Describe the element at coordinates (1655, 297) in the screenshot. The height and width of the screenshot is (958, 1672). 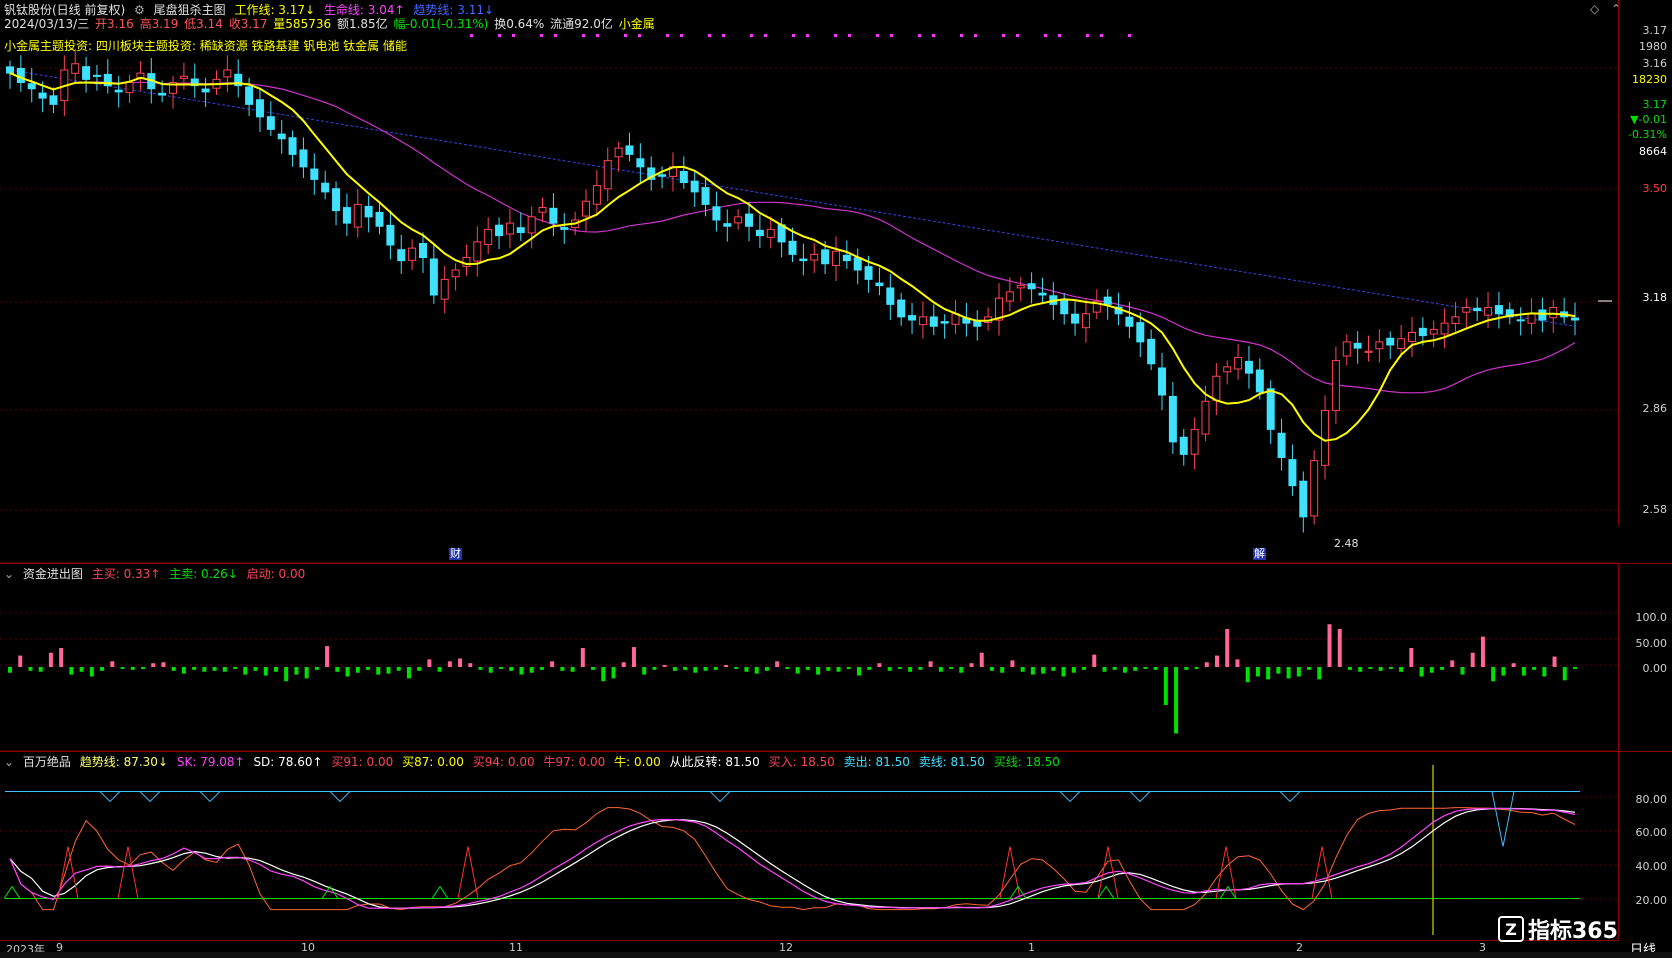
I see `price-tick-2: 3.18` at that location.